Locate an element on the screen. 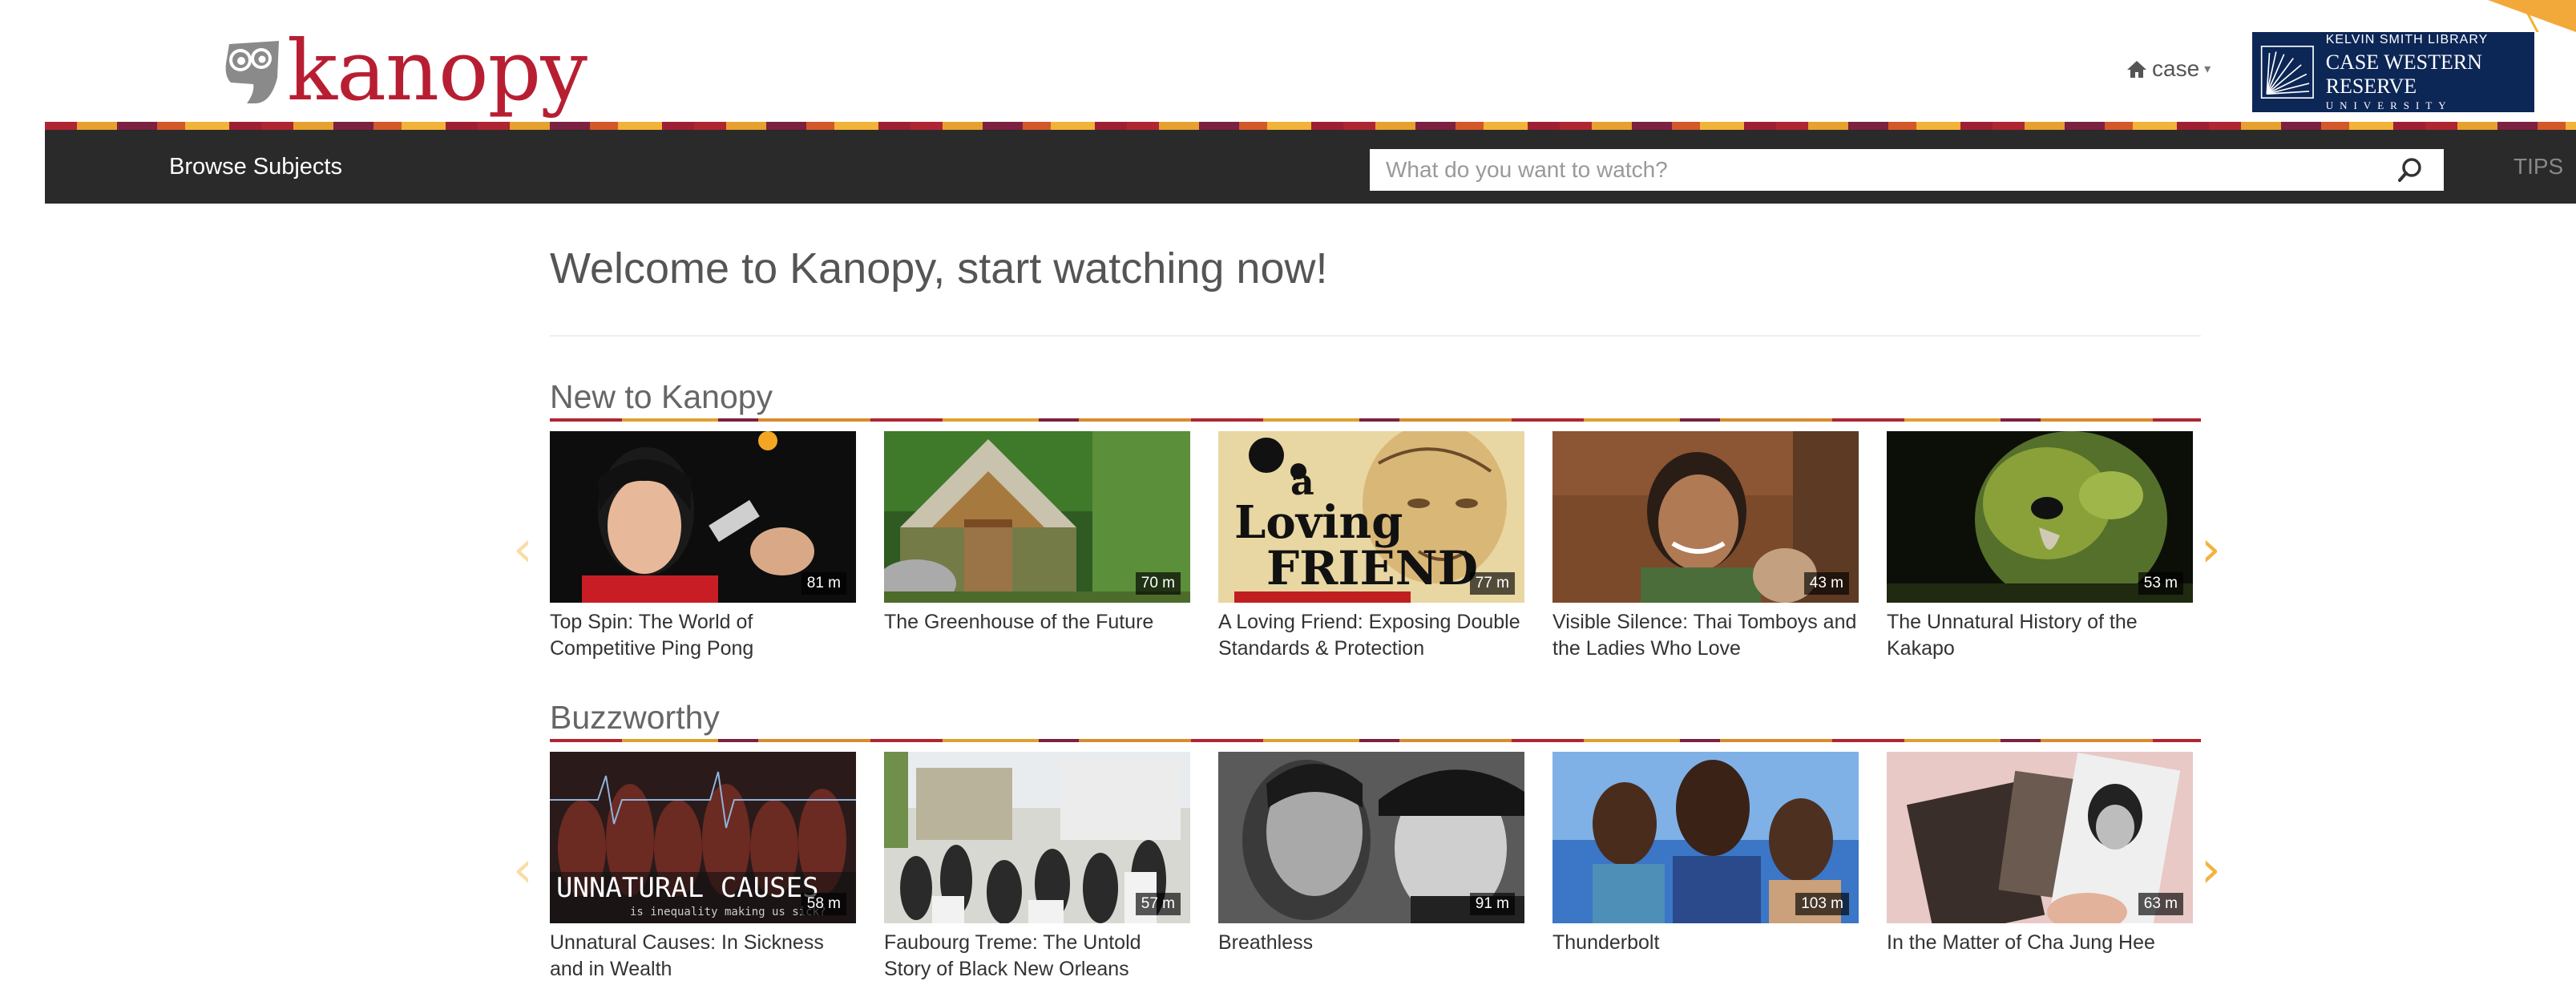 The height and width of the screenshot is (985, 2576). university-name: CASE WESTERN RESERVE is located at coordinates (2403, 74).